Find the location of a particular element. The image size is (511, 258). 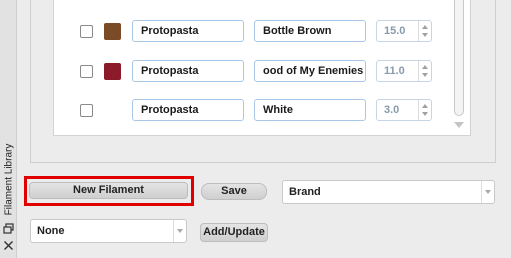

new-filament-button: New Filament is located at coordinates (108, 190).